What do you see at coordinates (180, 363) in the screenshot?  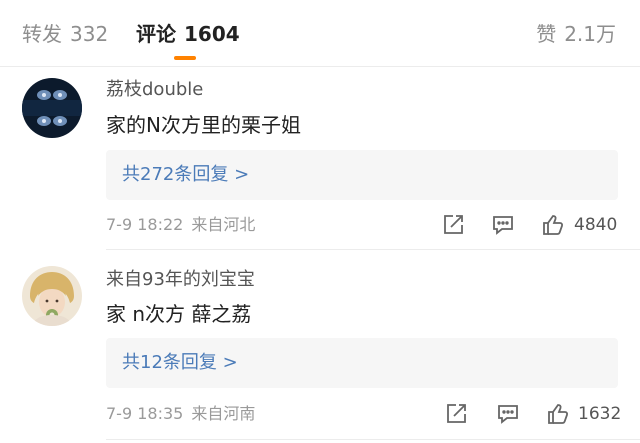 I see `view-replies-link: 共12条回复 >` at bounding box center [180, 363].